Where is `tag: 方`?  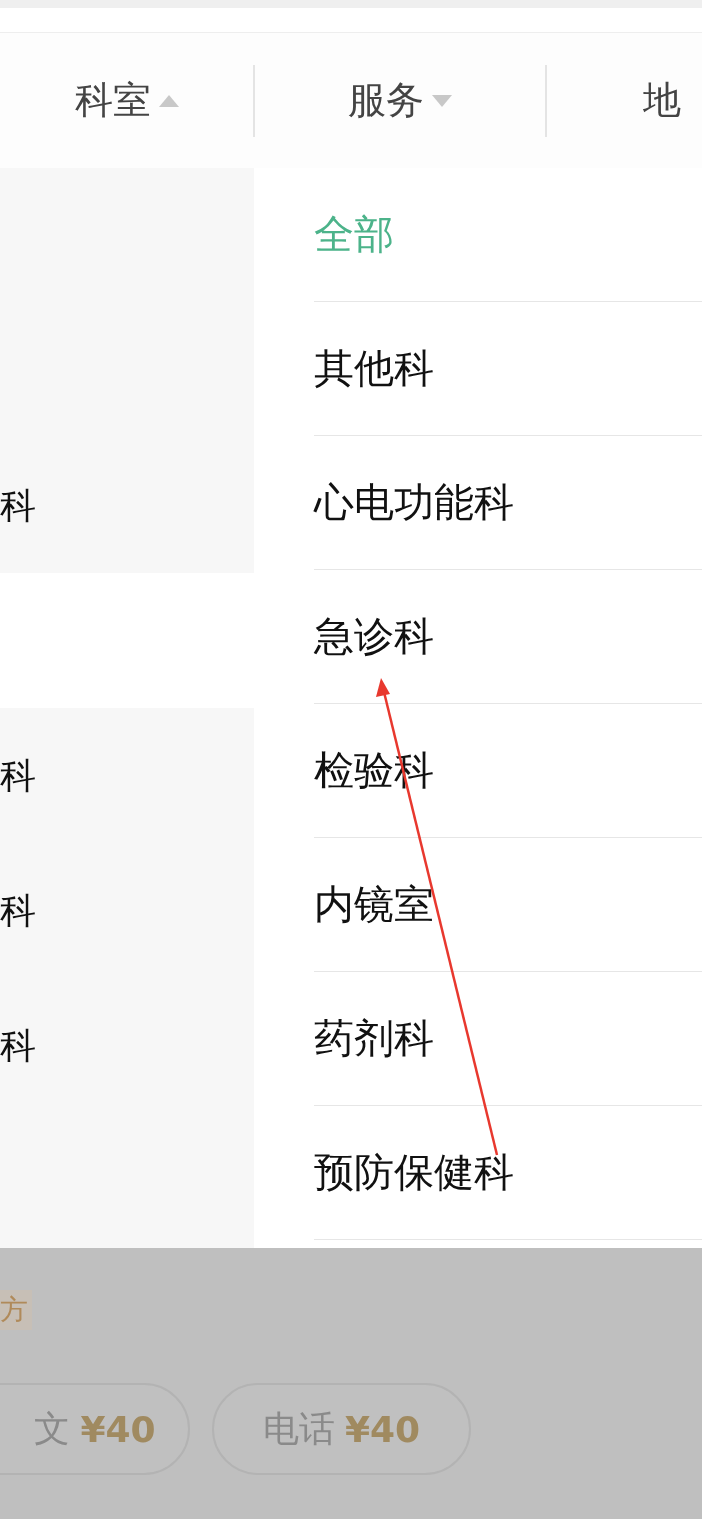
tag: 方 is located at coordinates (16, 1310).